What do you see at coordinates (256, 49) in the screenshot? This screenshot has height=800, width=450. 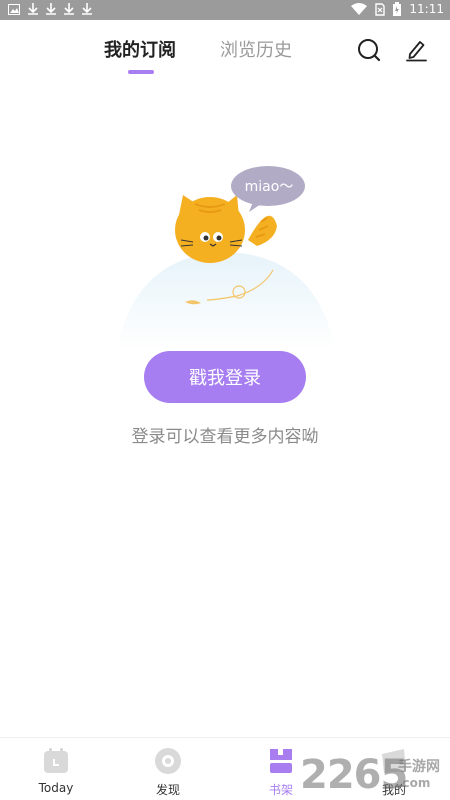 I see `tab-history: 浏览历史` at bounding box center [256, 49].